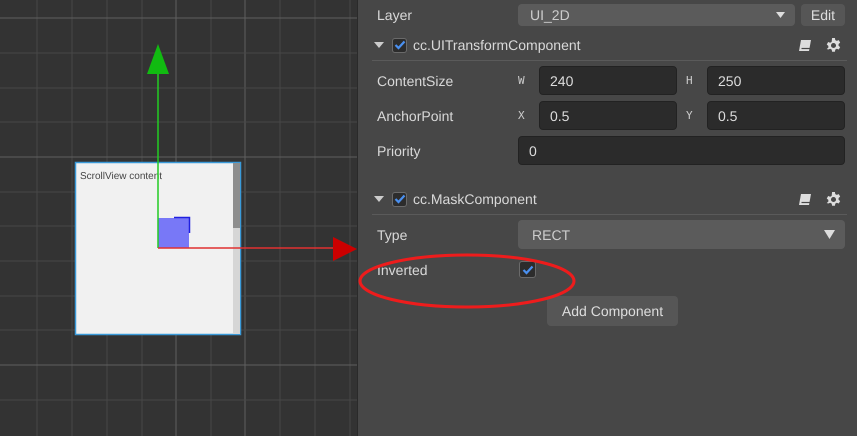  What do you see at coordinates (475, 199) in the screenshot?
I see `component-title: cc.MaskComponent` at bounding box center [475, 199].